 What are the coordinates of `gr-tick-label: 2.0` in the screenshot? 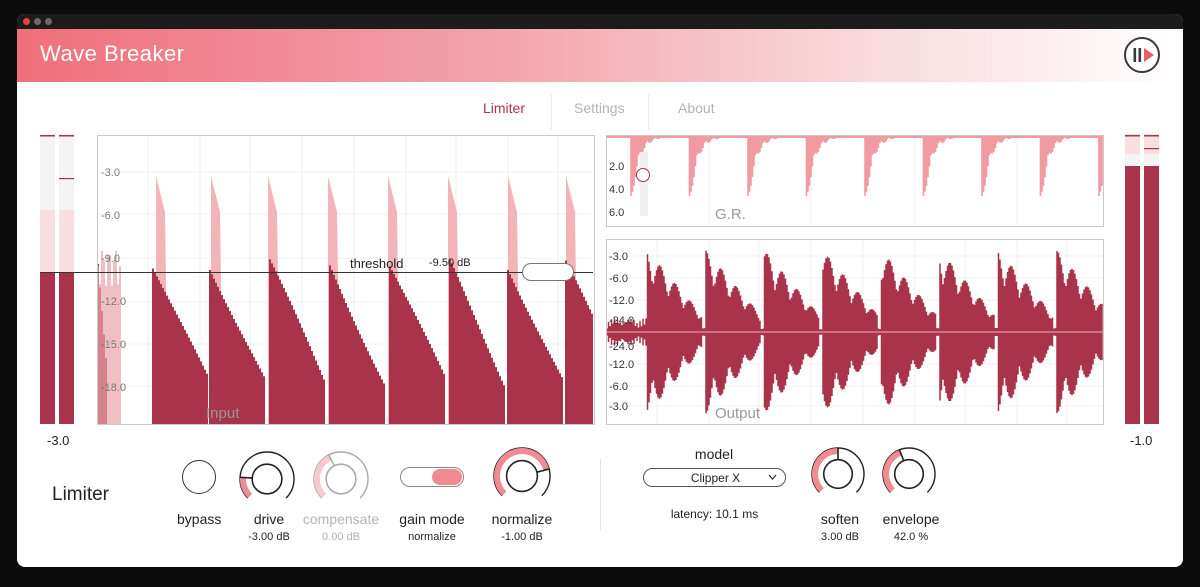 It's located at (616, 167).